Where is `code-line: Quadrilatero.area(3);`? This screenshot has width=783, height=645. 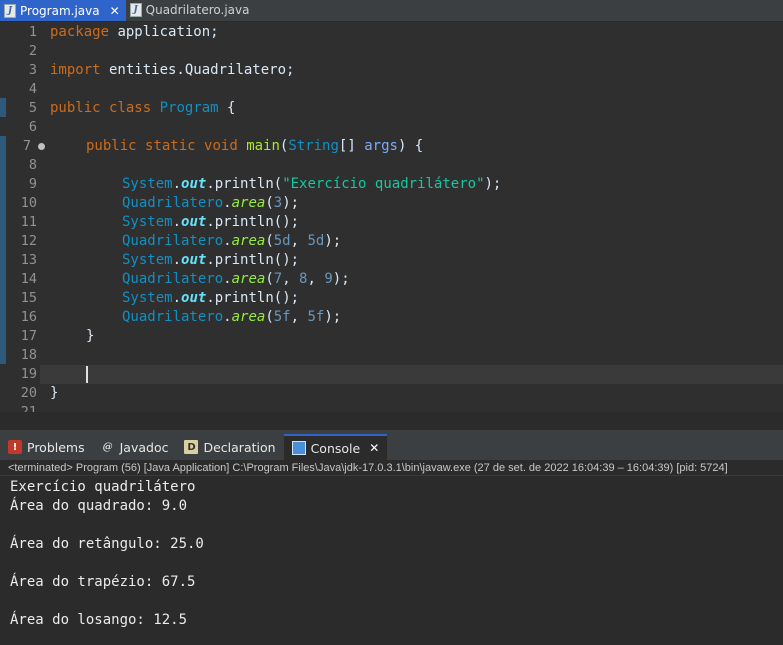 code-line: Quadrilatero.area(3); is located at coordinates (210, 203).